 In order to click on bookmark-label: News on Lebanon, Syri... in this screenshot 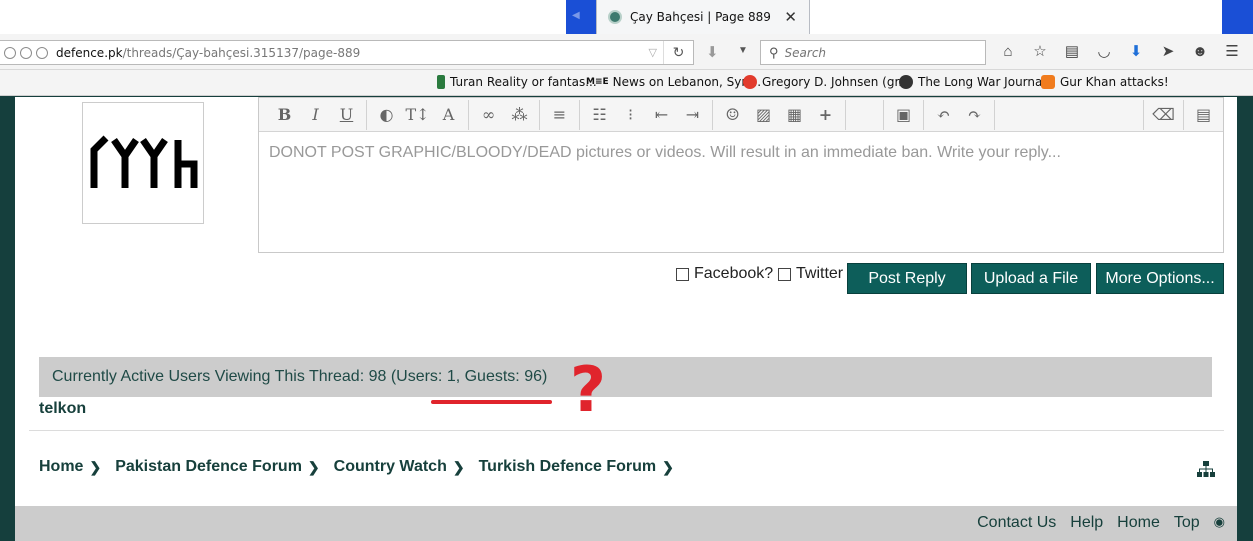, I will do `click(687, 82)`.